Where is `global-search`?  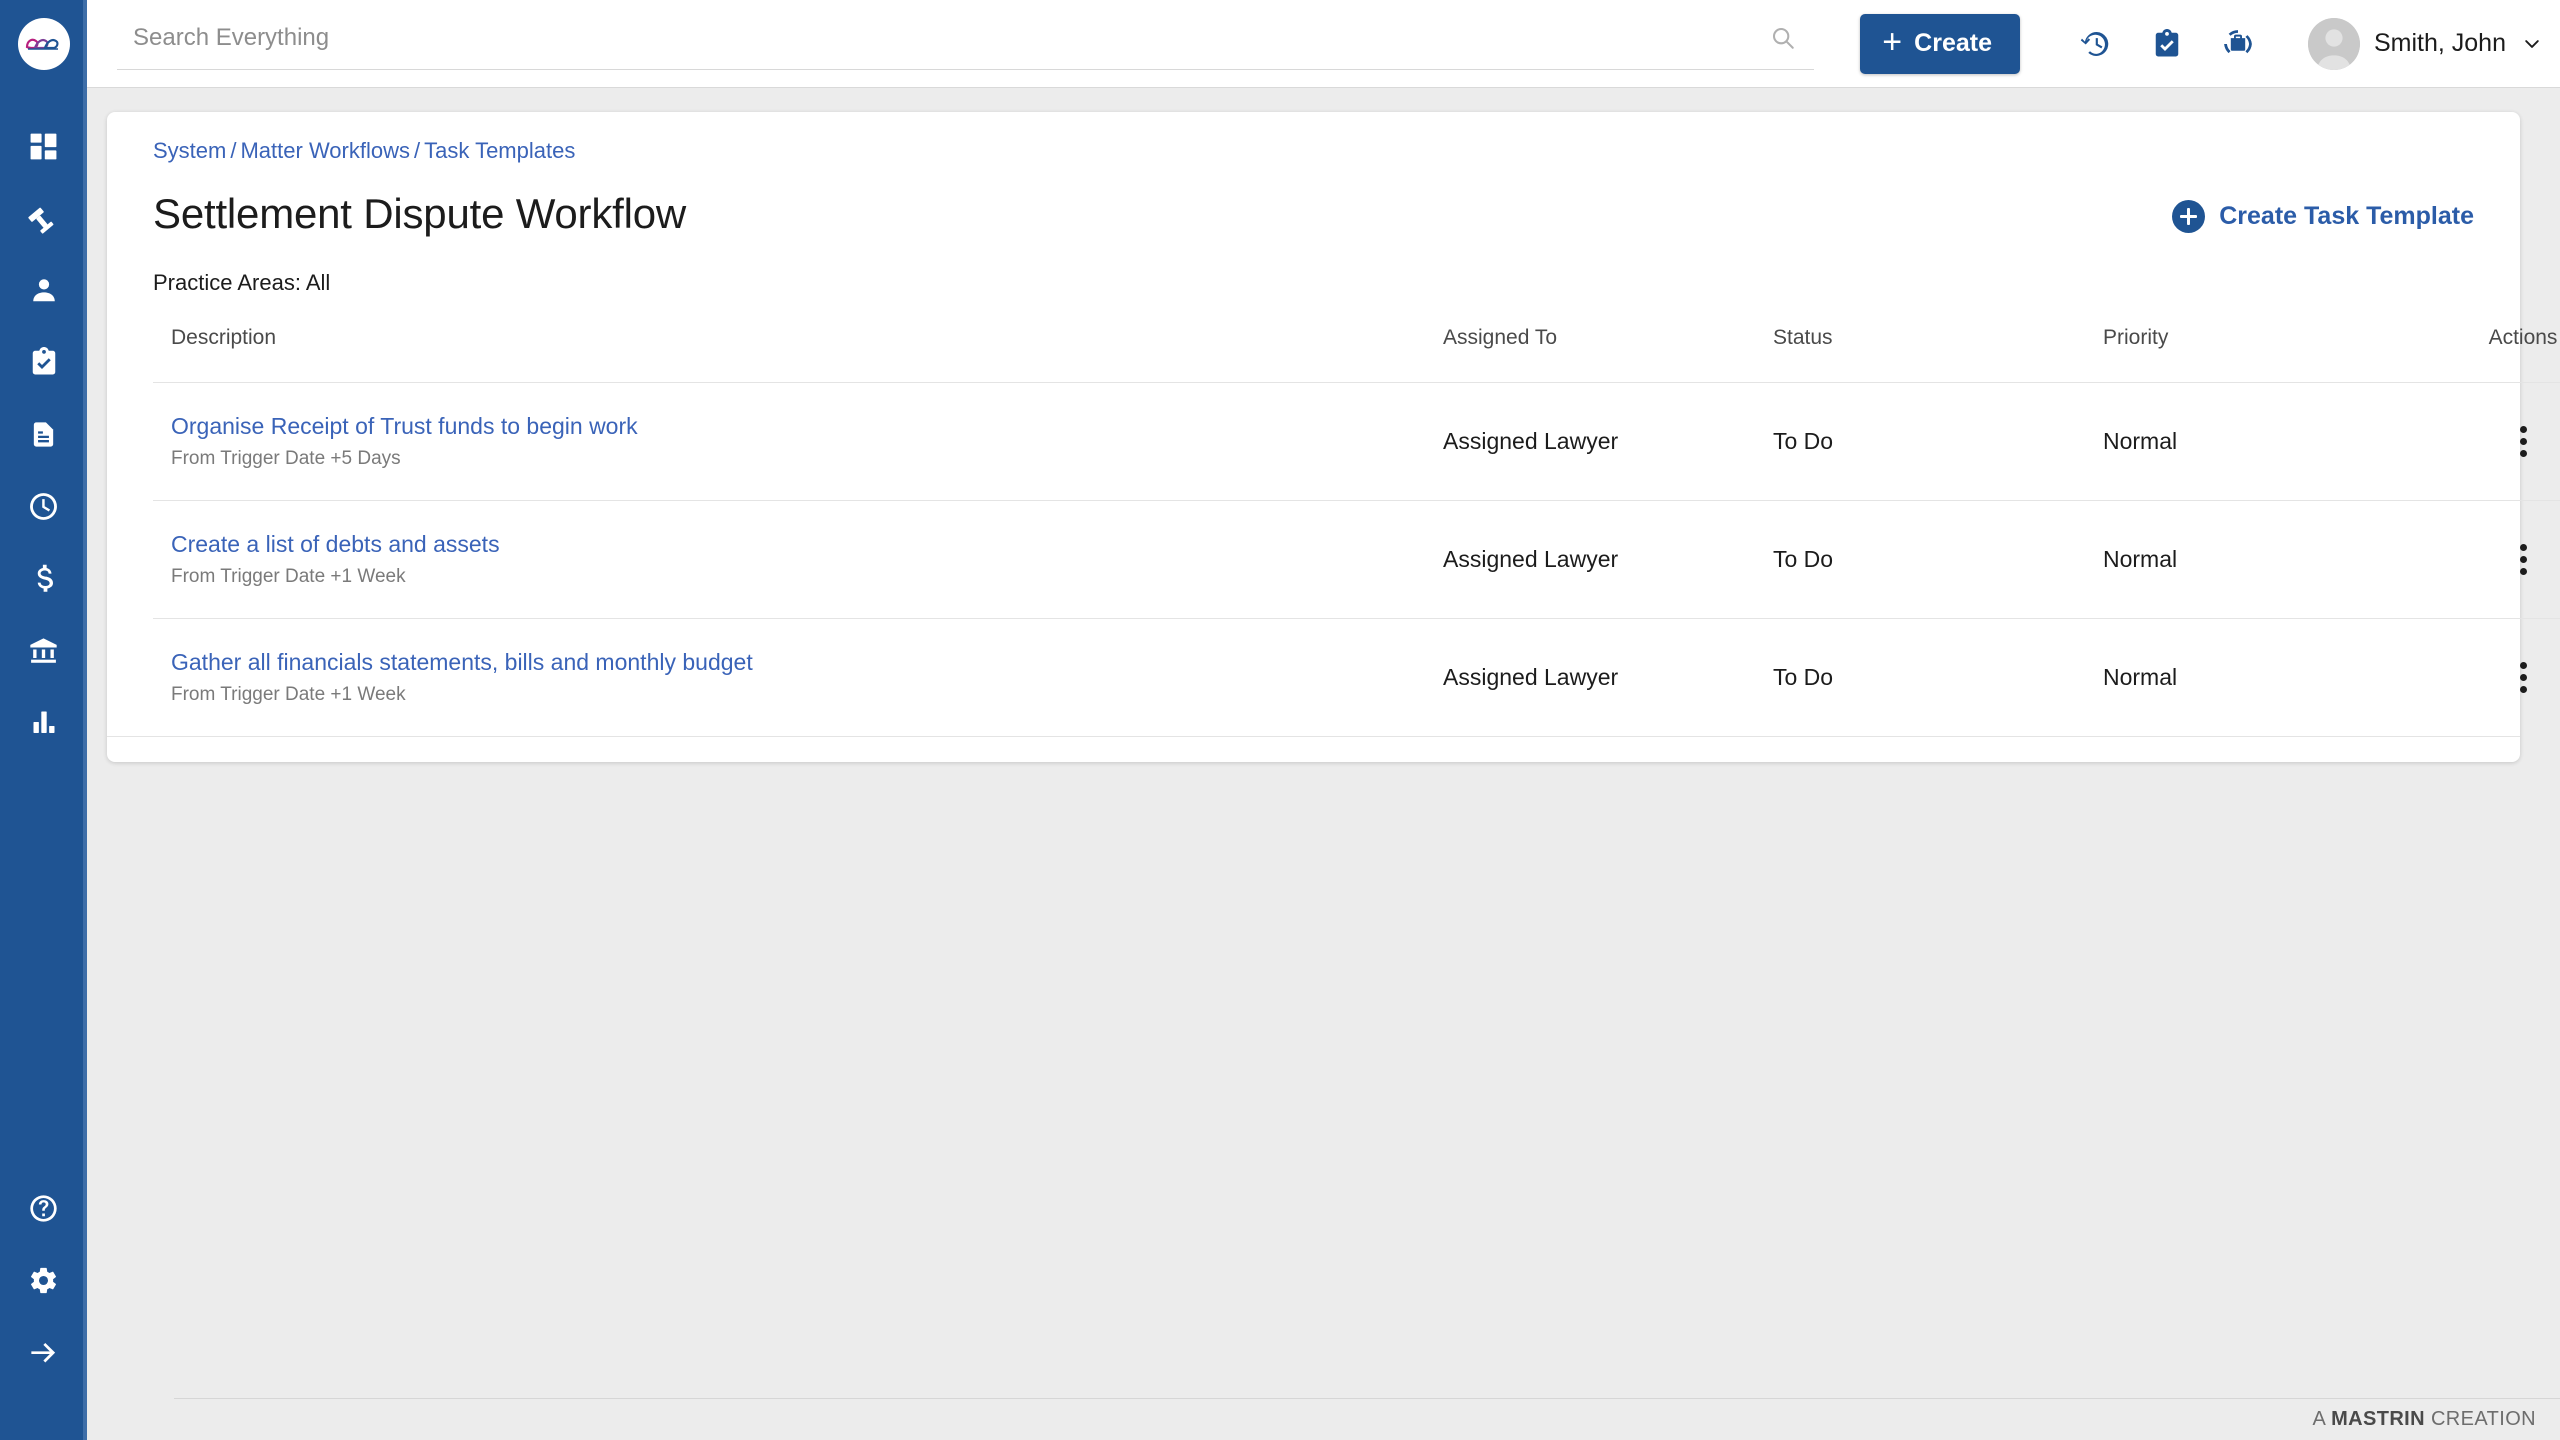
global-search is located at coordinates (966, 44).